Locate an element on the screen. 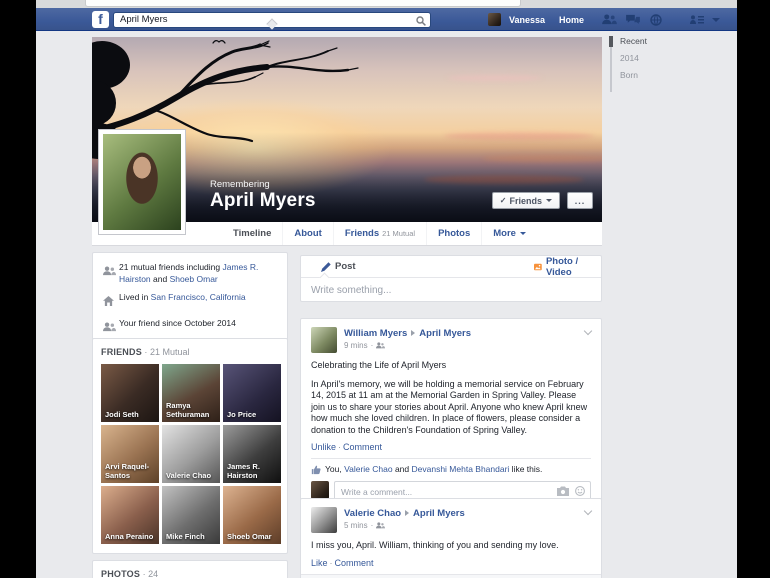 This screenshot has height=578, width=770. notifications-globe-icon is located at coordinates (655, 19).